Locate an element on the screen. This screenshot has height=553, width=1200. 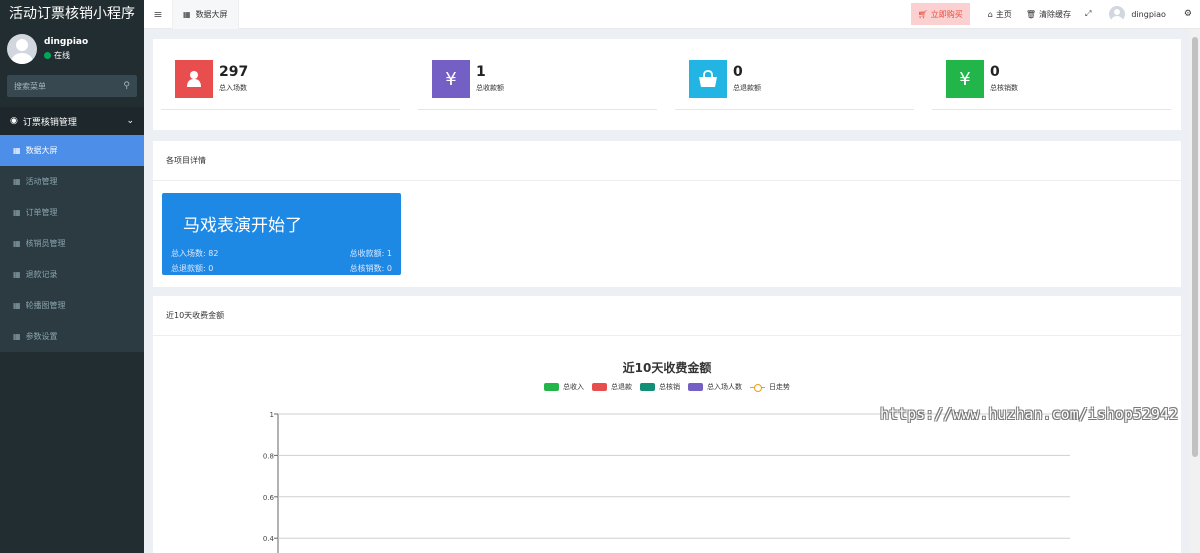
sidebar-item-label: 轮播图管理 is located at coordinates (45, 305).